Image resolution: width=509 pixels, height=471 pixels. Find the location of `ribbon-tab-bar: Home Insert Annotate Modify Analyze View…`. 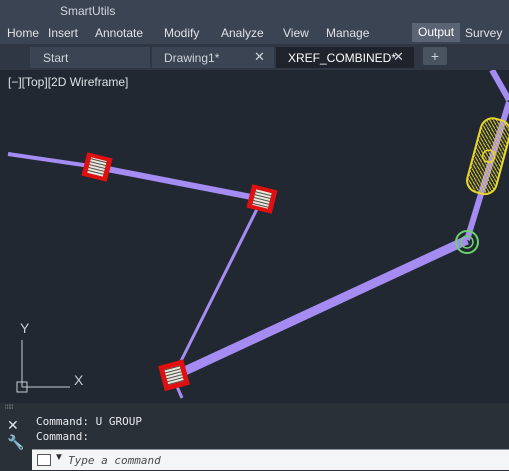

ribbon-tab-bar: Home Insert Annotate Modify Analyze View… is located at coordinates (254, 33).